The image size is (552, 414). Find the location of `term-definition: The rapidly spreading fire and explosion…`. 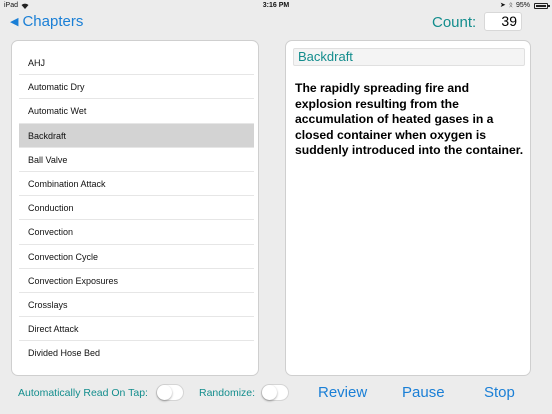

term-definition: The rapidly spreading fire and explosion… is located at coordinates (409, 119).